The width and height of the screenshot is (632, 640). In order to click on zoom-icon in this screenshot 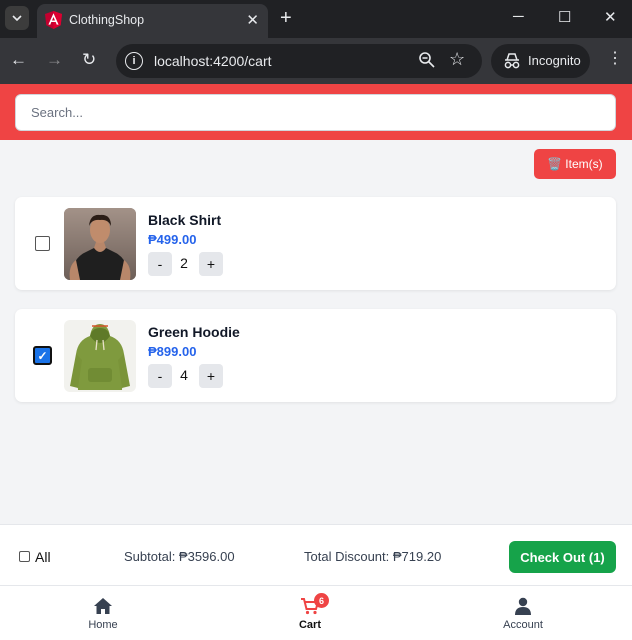, I will do `click(427, 60)`.